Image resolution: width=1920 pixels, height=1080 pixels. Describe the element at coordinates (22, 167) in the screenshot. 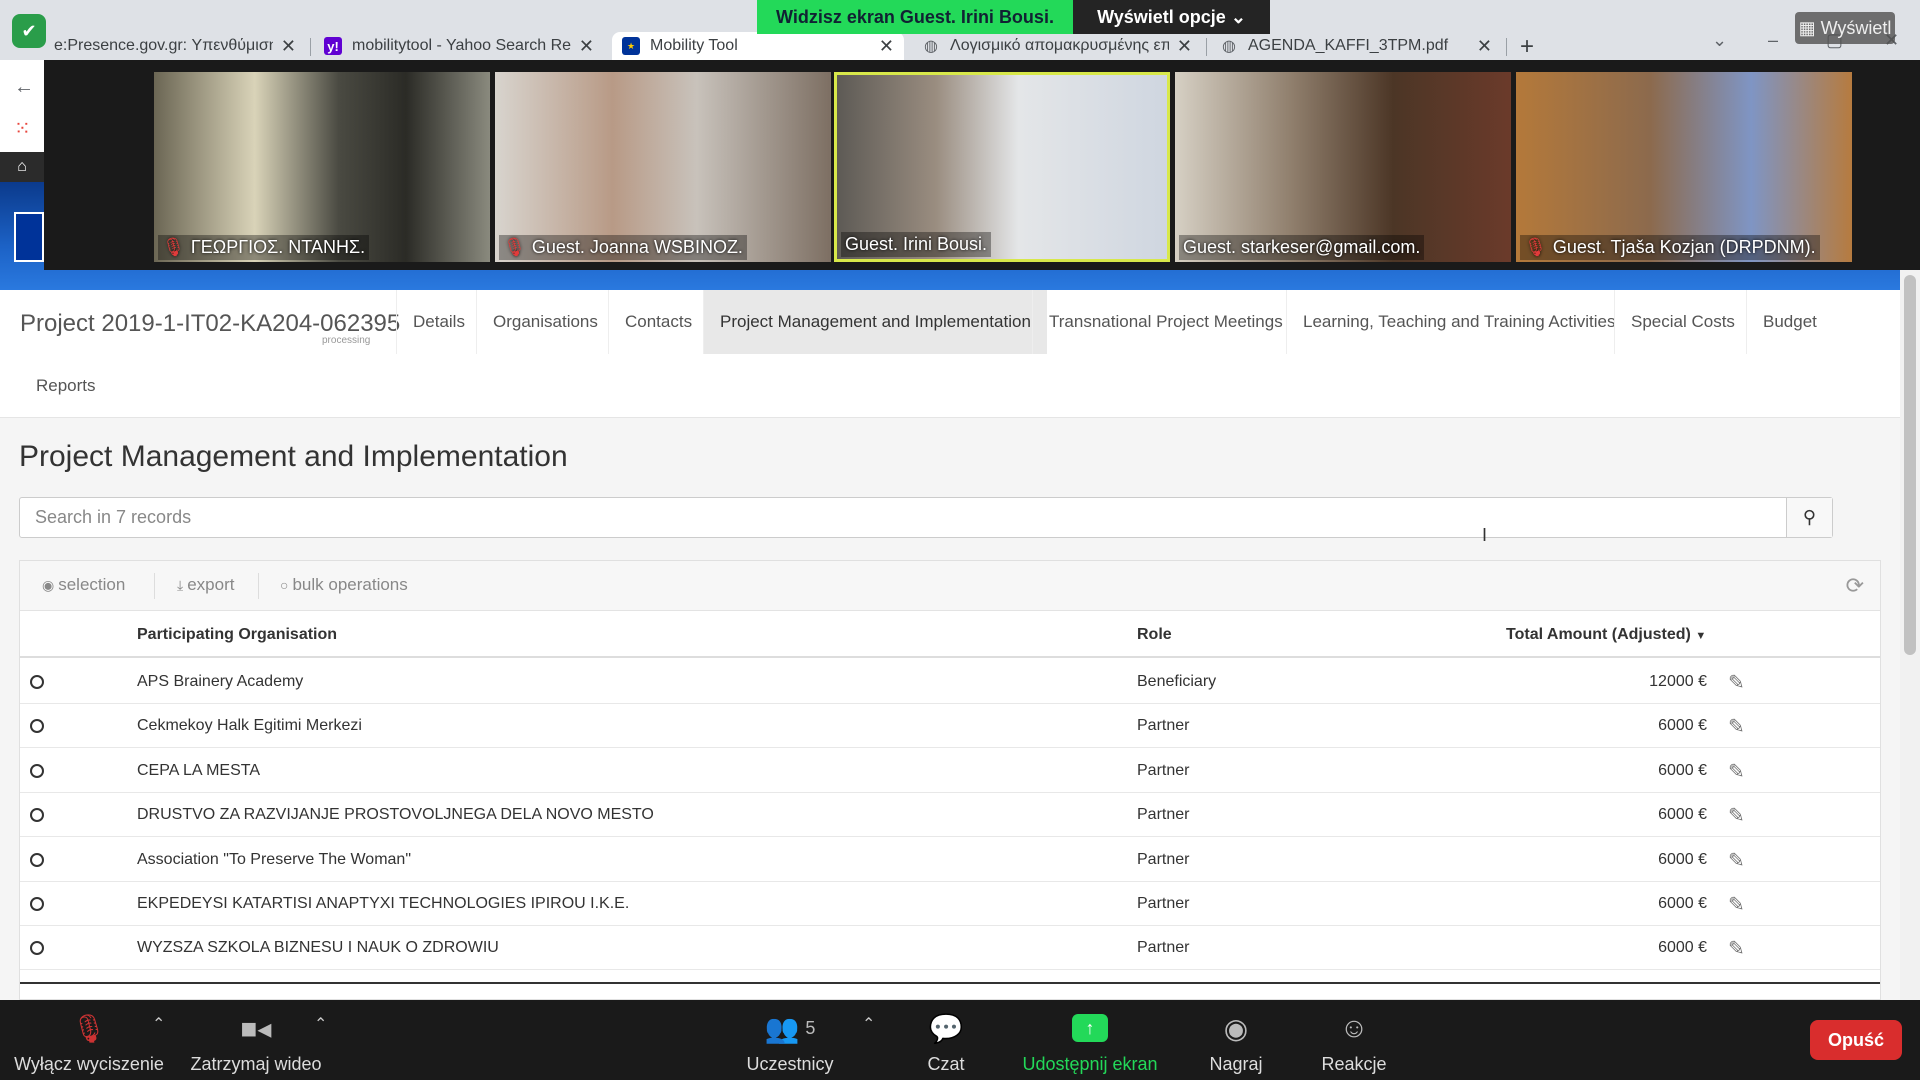

I see `home-icon: ⌂` at that location.